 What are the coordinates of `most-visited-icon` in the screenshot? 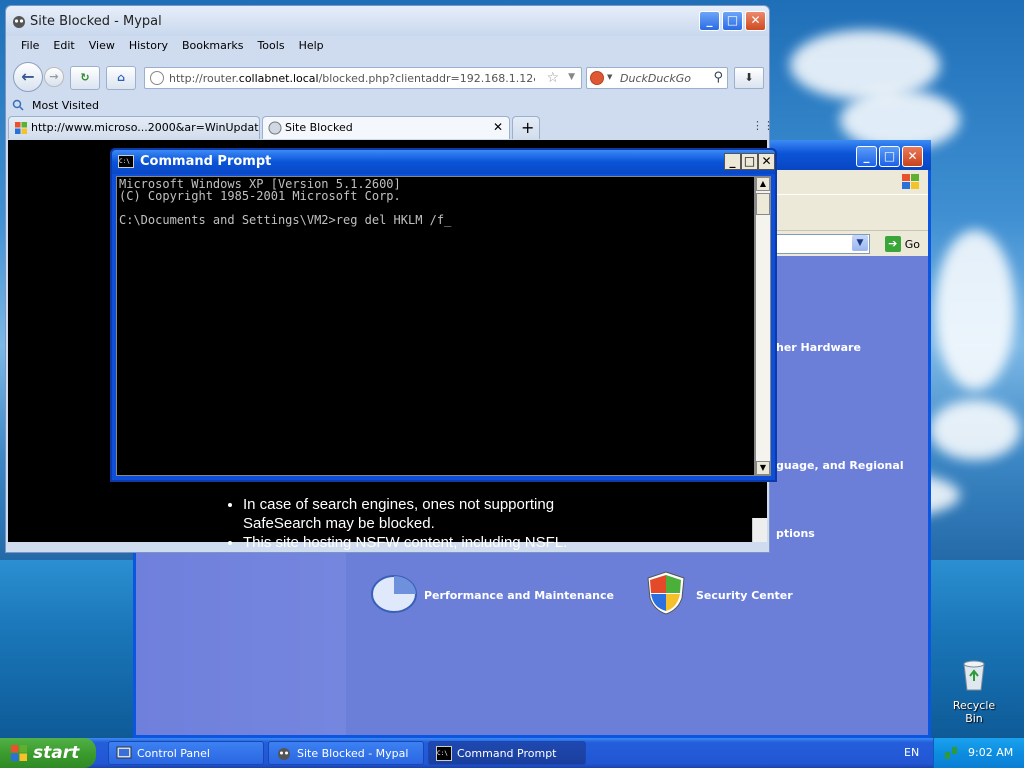 It's located at (18, 105).